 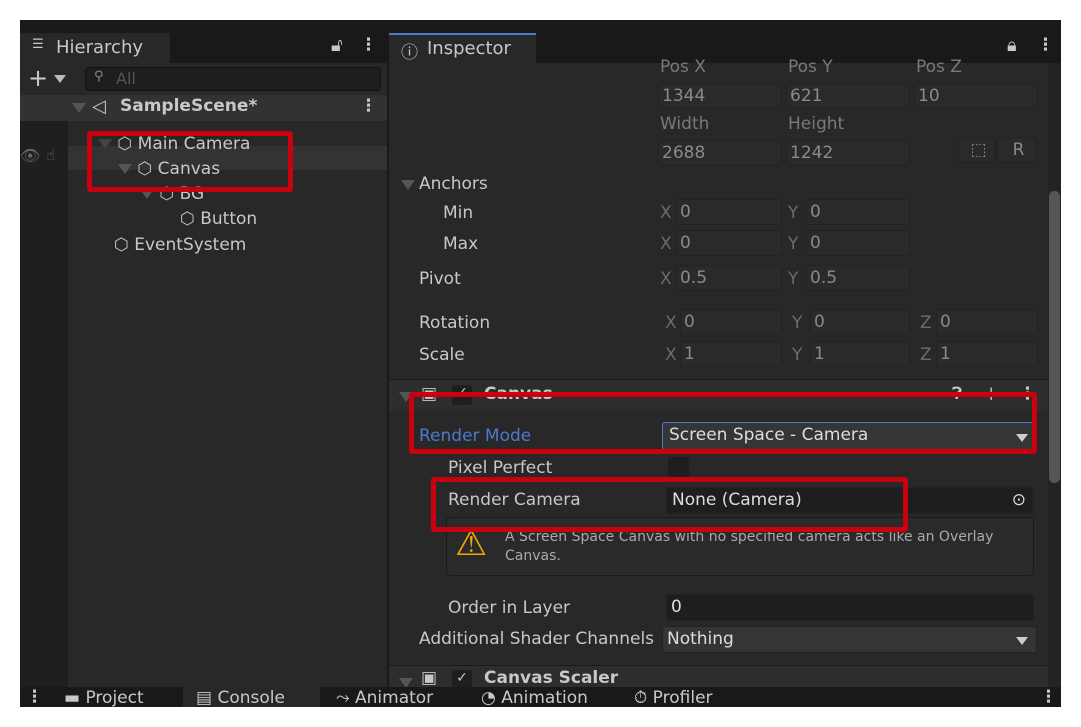 I want to click on hierarchy-tab: ☰ Hierarchy, so click(x=95, y=48).